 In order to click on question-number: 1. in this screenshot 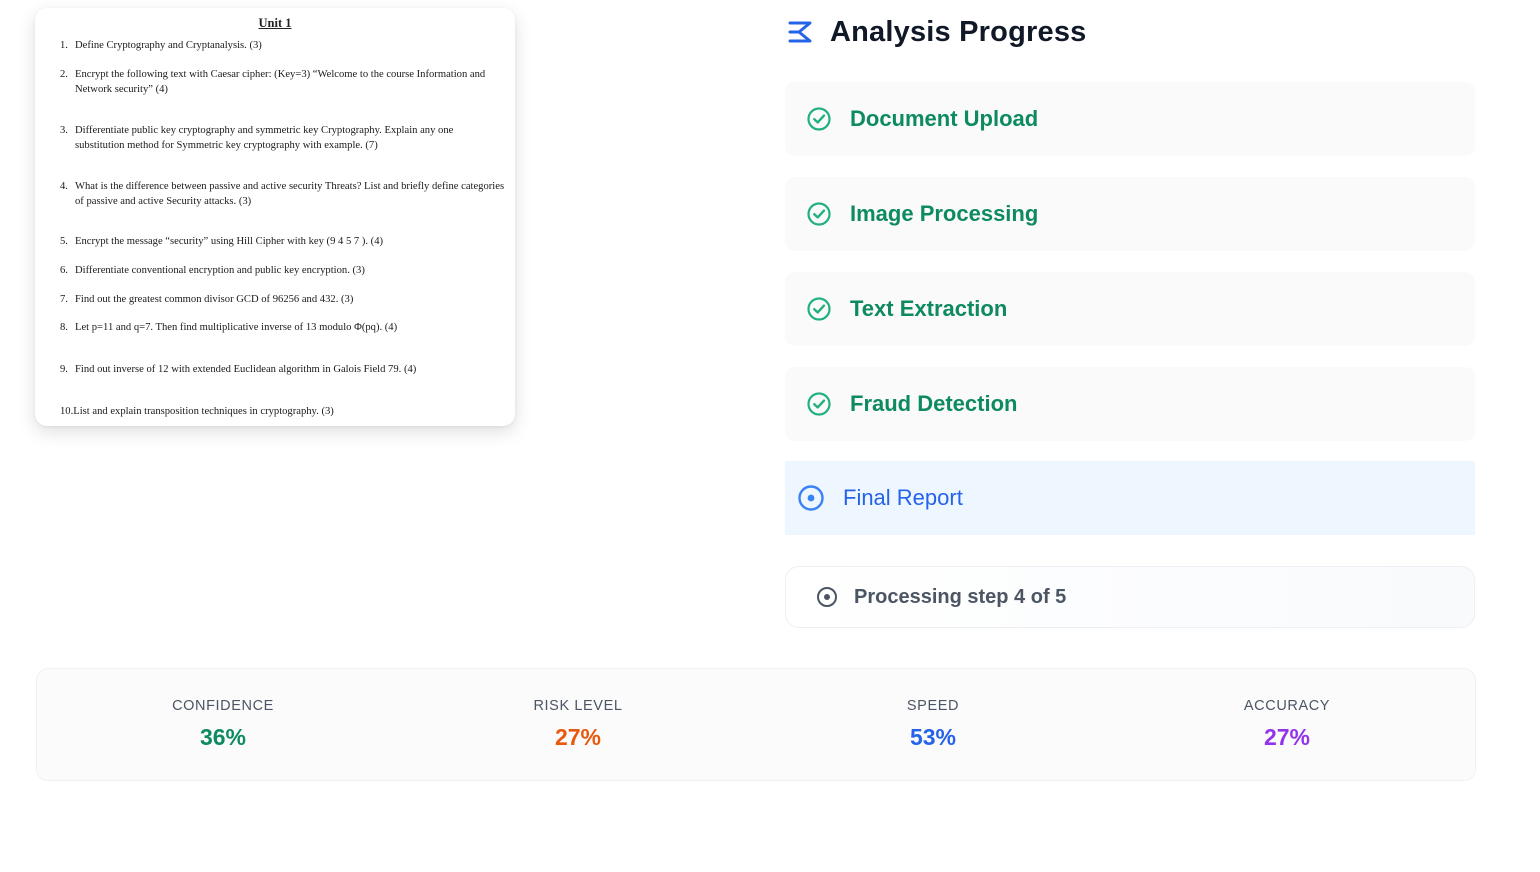, I will do `click(64, 45)`.